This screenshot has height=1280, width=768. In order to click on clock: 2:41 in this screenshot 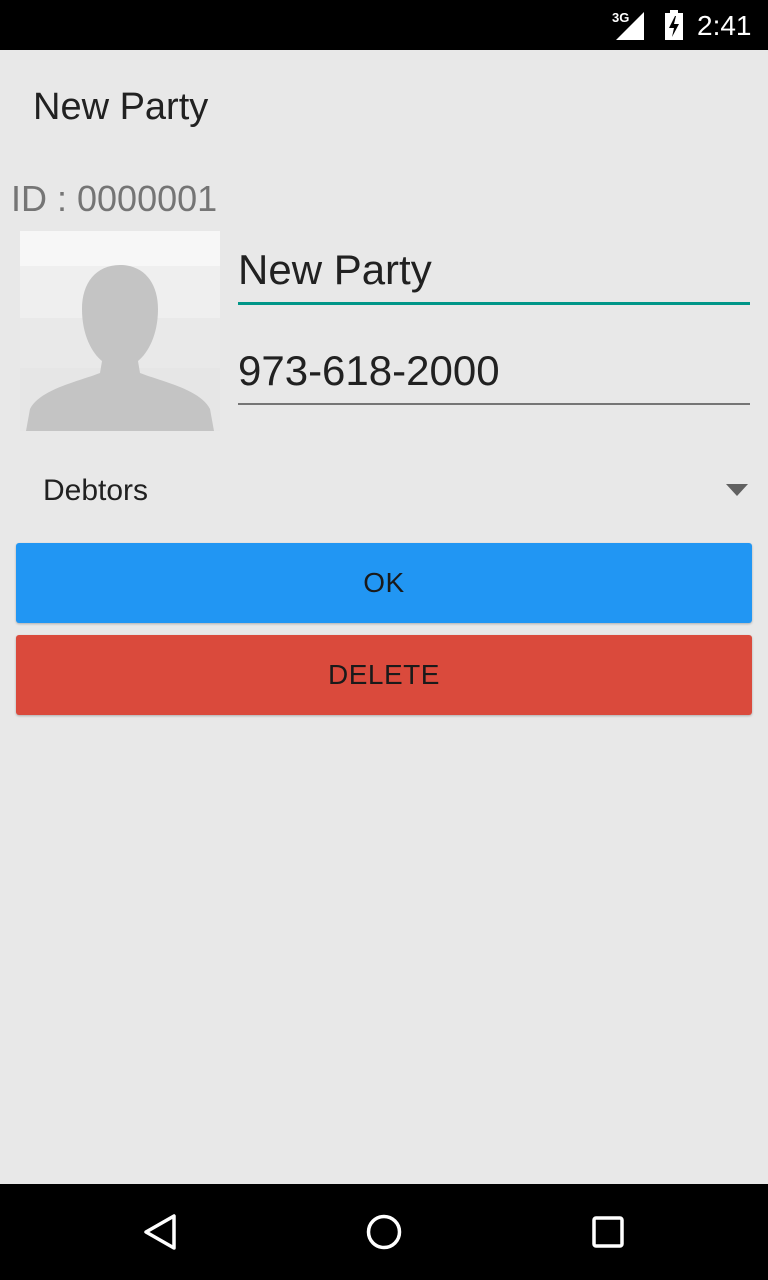, I will do `click(724, 25)`.